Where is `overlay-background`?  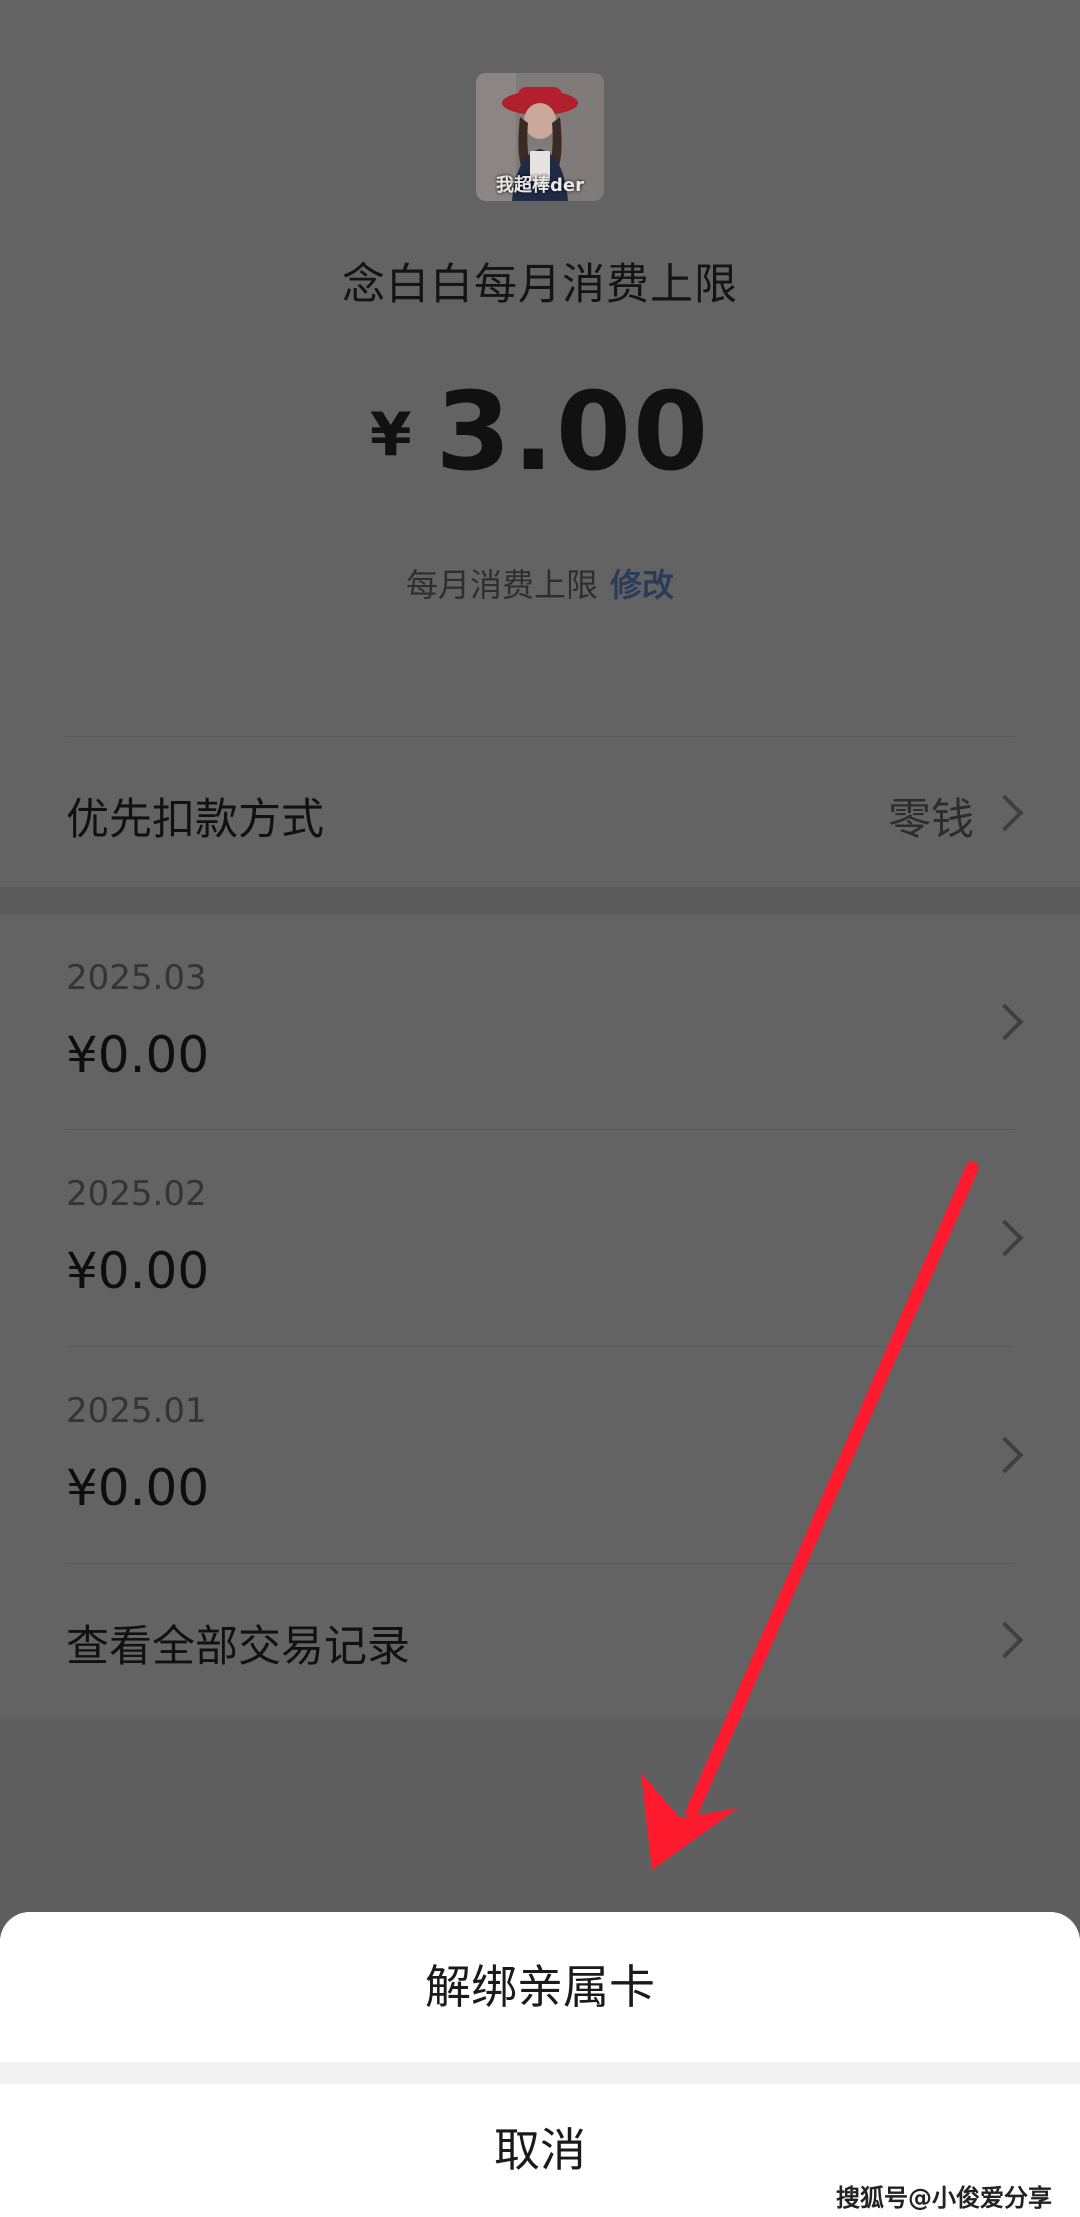 overlay-background is located at coordinates (540, 1818).